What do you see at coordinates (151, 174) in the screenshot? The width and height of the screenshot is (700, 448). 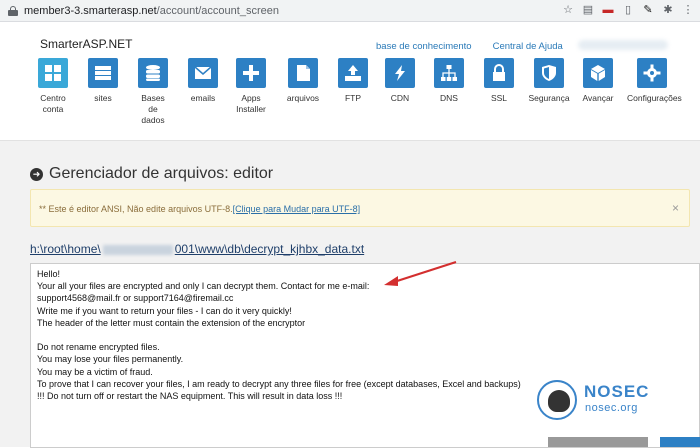 I see `page-title: ➜ Gerenciador de arquivos: editor` at bounding box center [151, 174].